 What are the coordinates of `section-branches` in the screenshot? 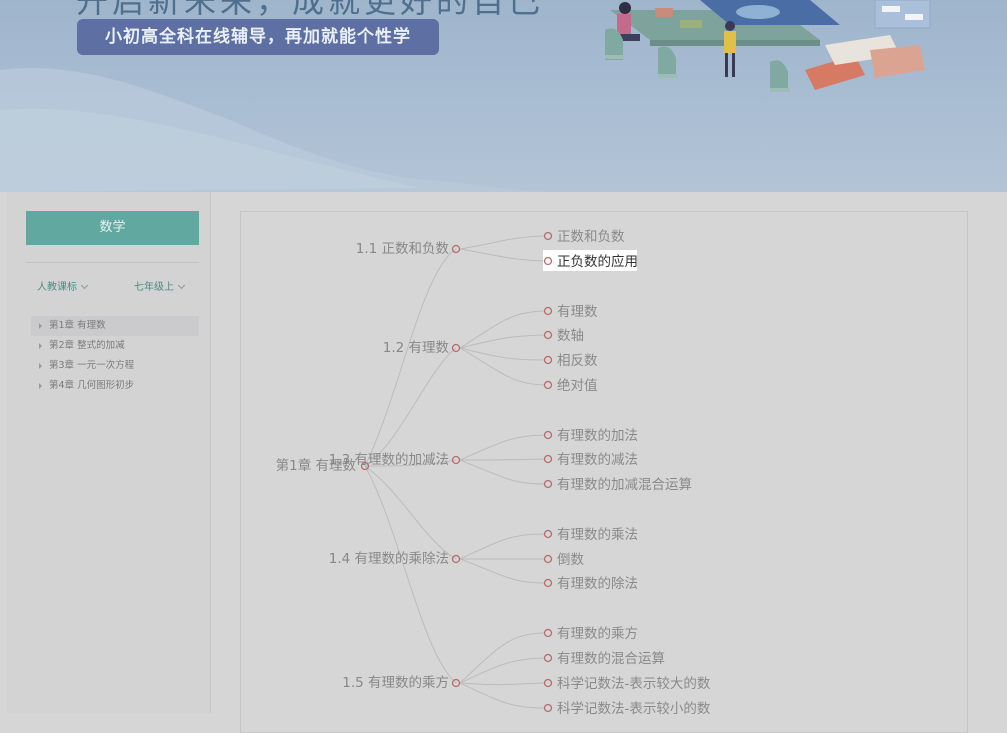 It's located at (502, 472).